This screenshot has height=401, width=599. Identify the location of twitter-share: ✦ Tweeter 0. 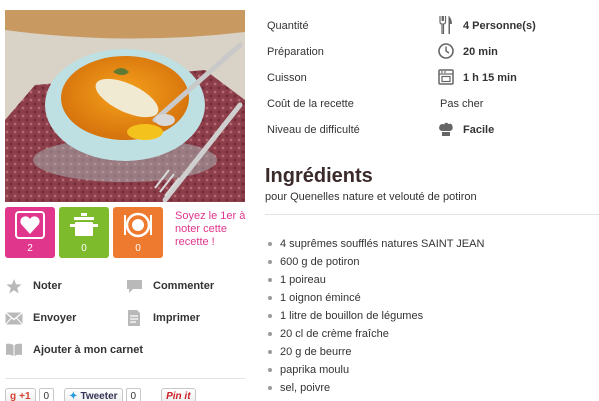
(103, 394).